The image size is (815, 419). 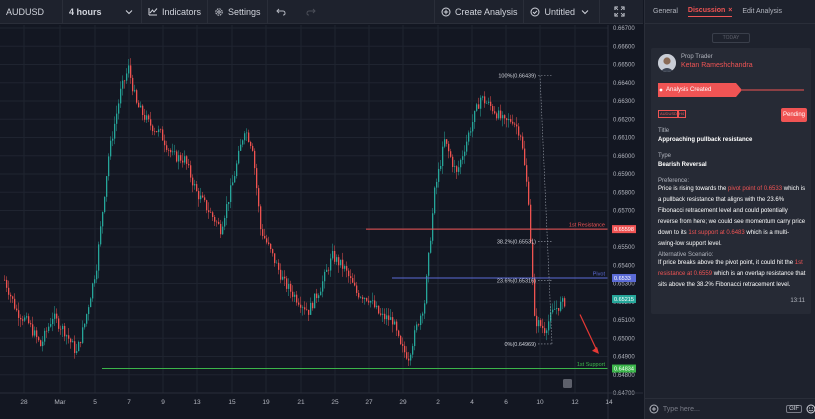 I want to click on date-tick-label: 28, so click(x=24, y=402).